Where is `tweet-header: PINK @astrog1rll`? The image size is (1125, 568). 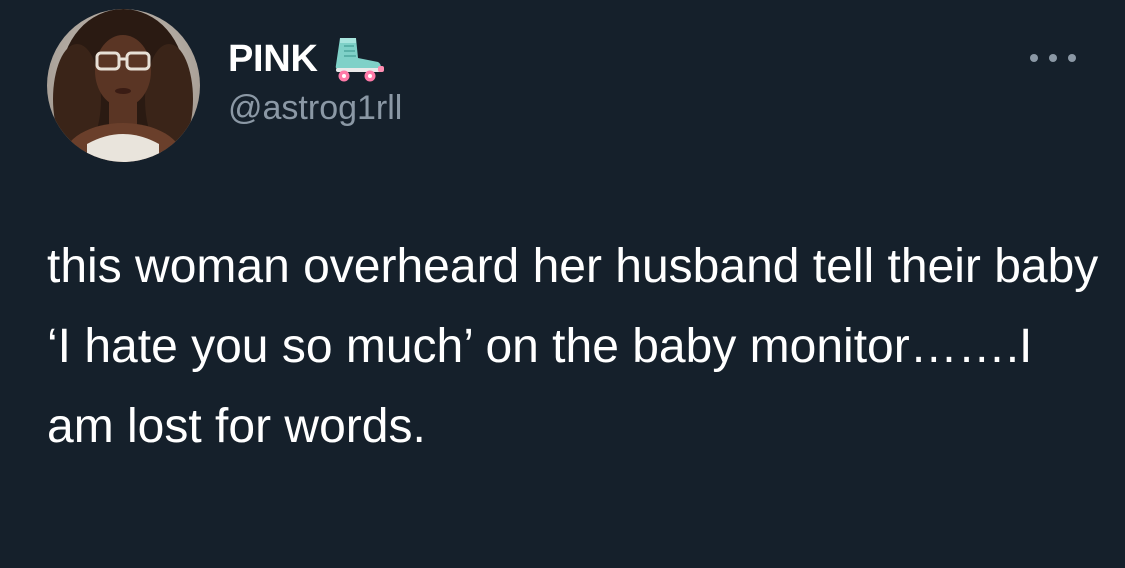 tweet-header: PINK @astrog1rll is located at coordinates (315, 84).